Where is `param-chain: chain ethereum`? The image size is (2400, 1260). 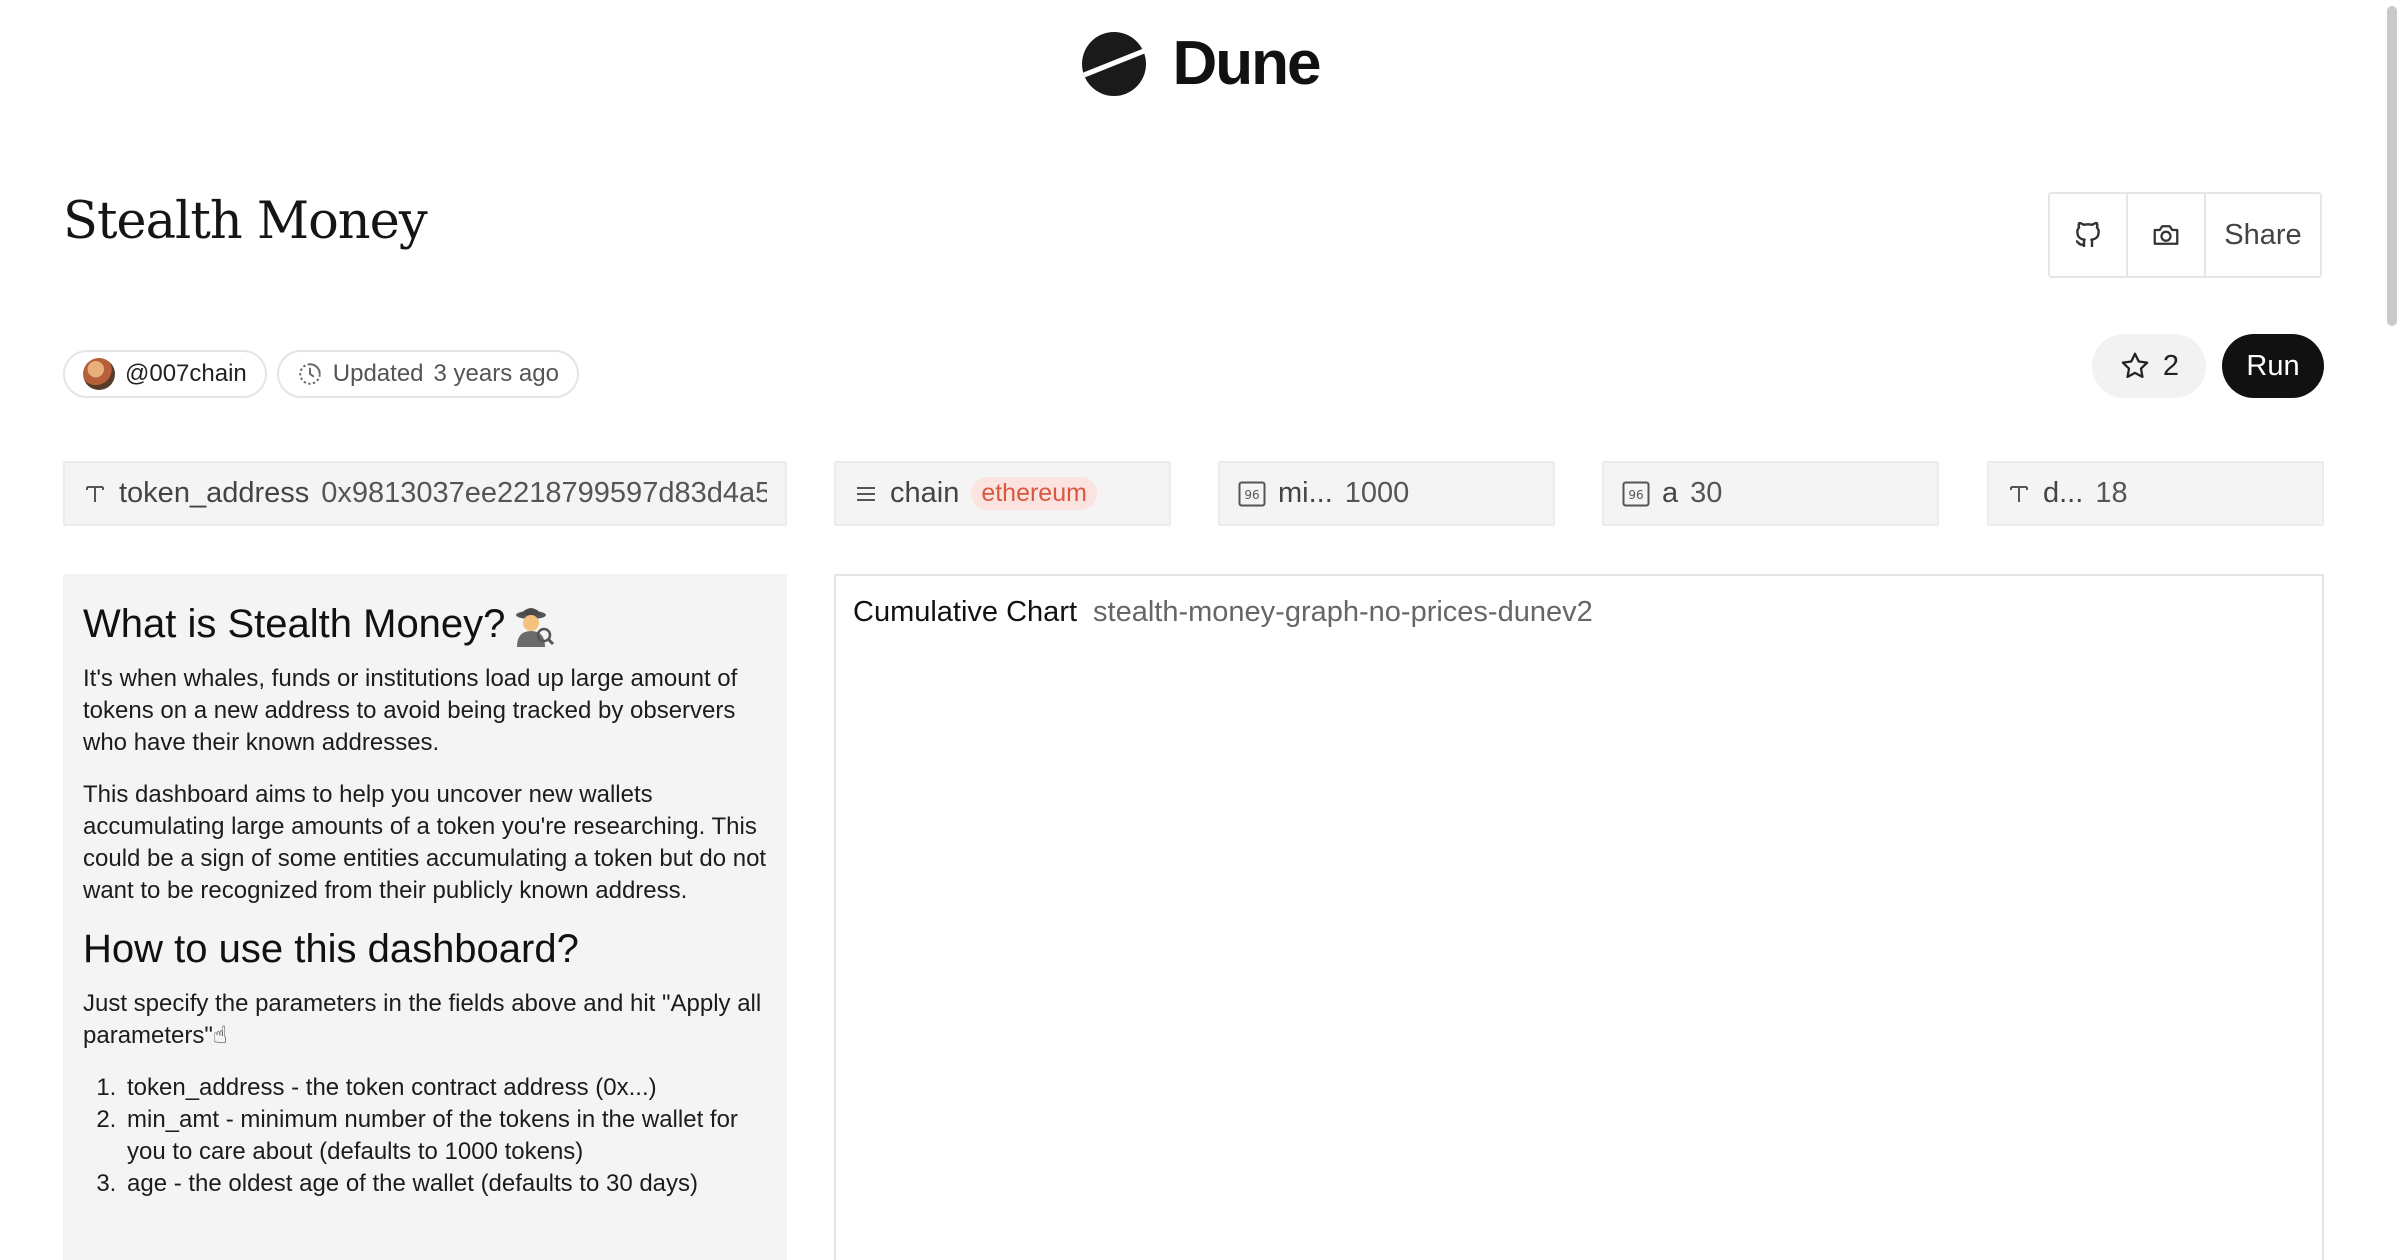 param-chain: chain ethereum is located at coordinates (1002, 493).